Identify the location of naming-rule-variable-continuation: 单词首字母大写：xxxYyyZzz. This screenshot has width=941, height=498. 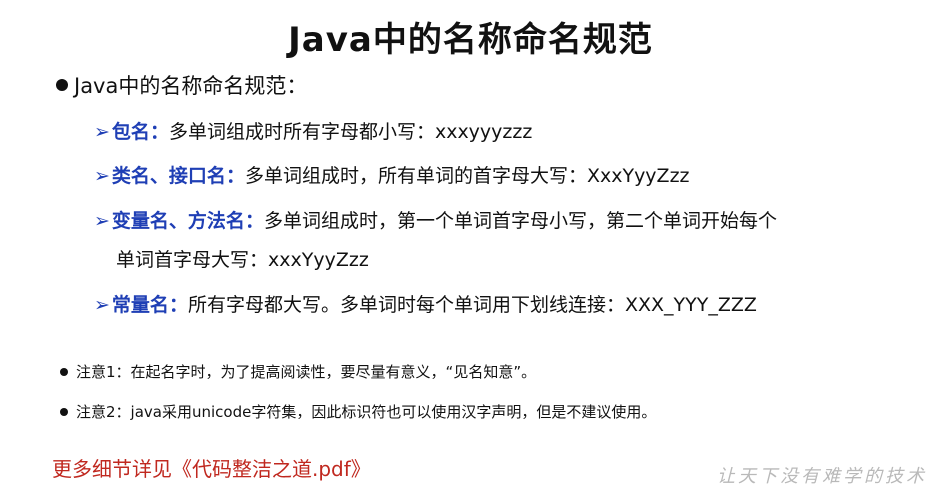
(242, 260).